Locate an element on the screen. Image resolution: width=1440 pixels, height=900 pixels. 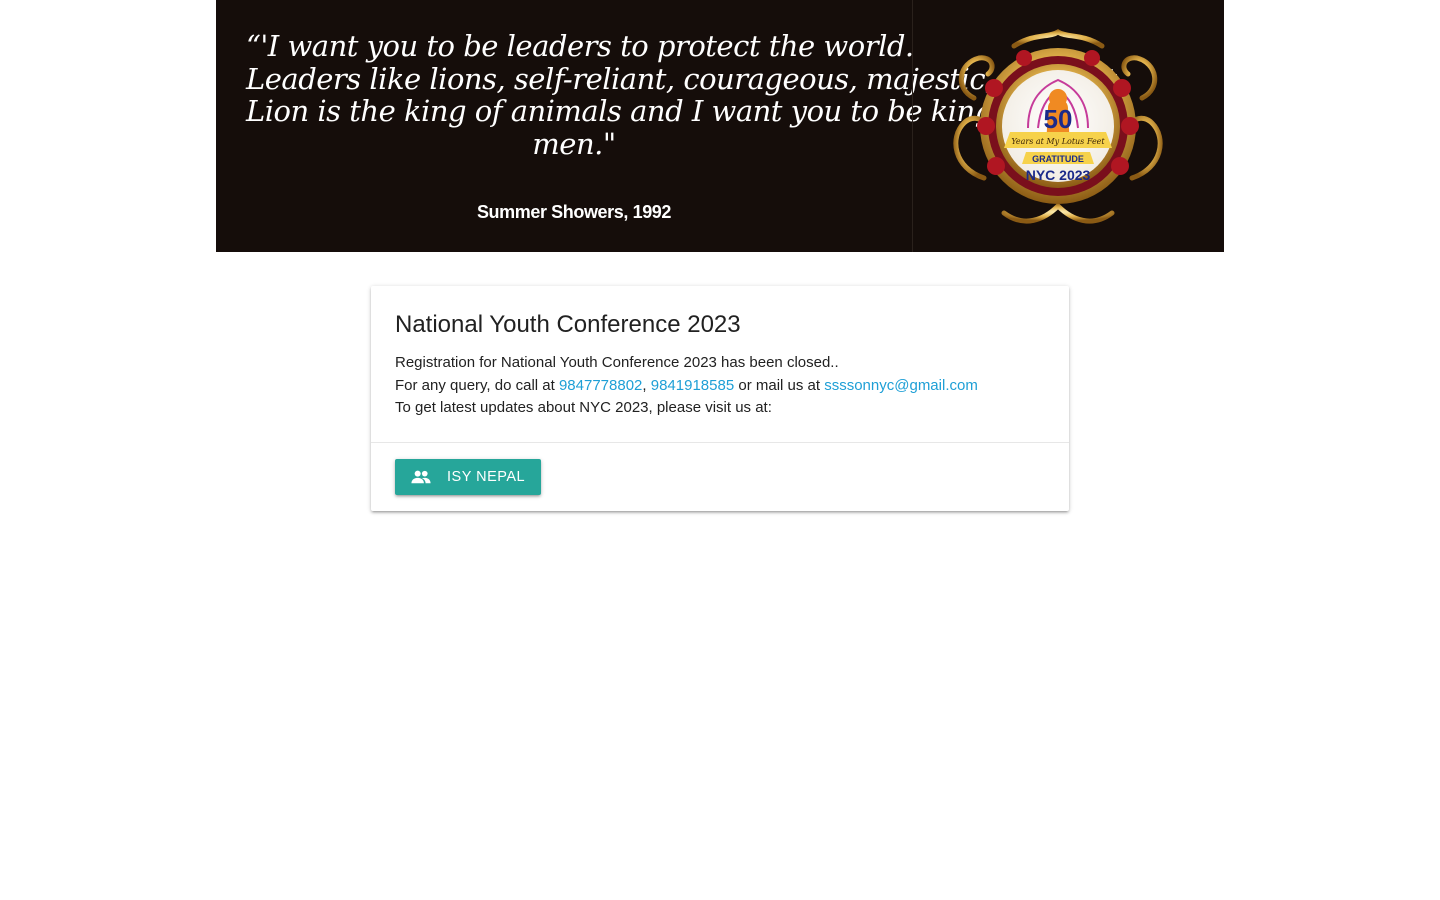
isy-nepal-button: ISY NEPAL is located at coordinates (468, 477).